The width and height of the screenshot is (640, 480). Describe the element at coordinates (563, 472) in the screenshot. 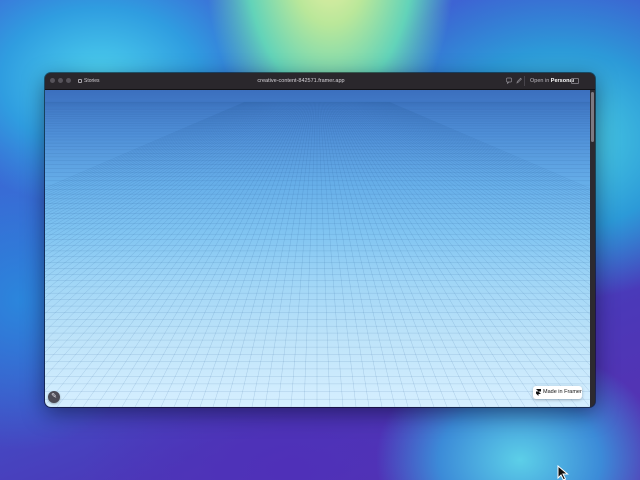

I see `mouse-pointer-icon` at that location.